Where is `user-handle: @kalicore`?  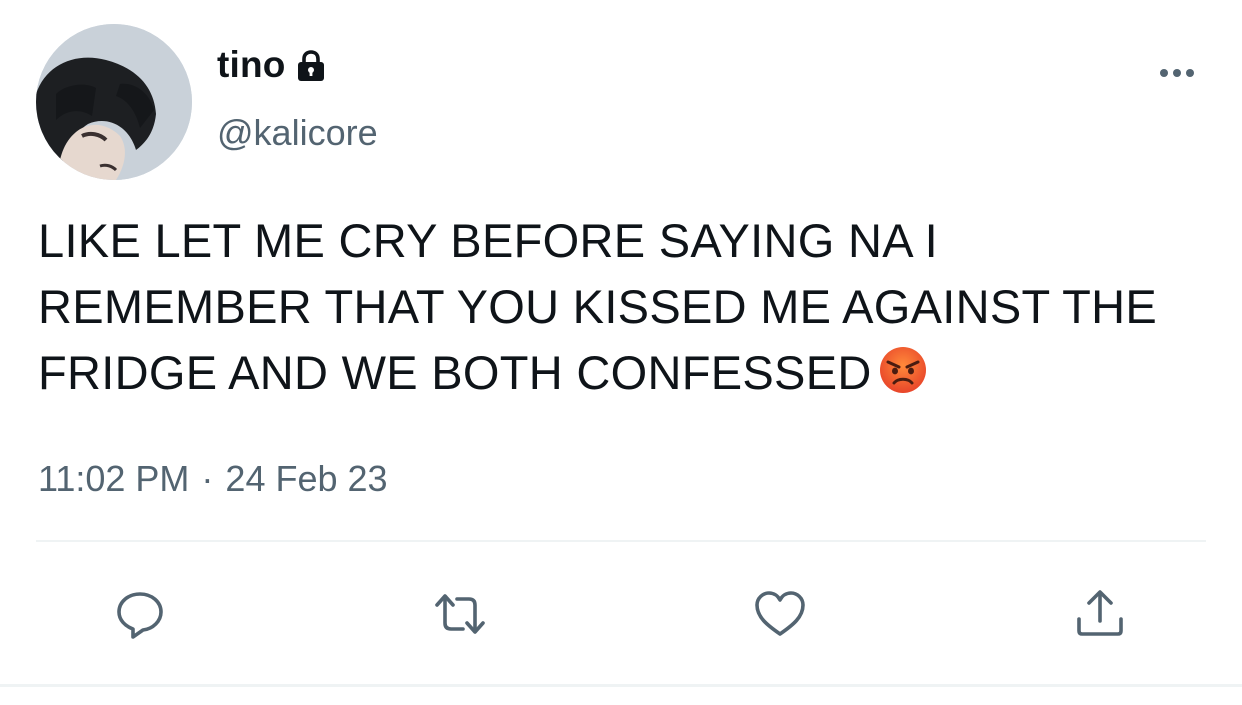
user-handle: @kalicore is located at coordinates (297, 133).